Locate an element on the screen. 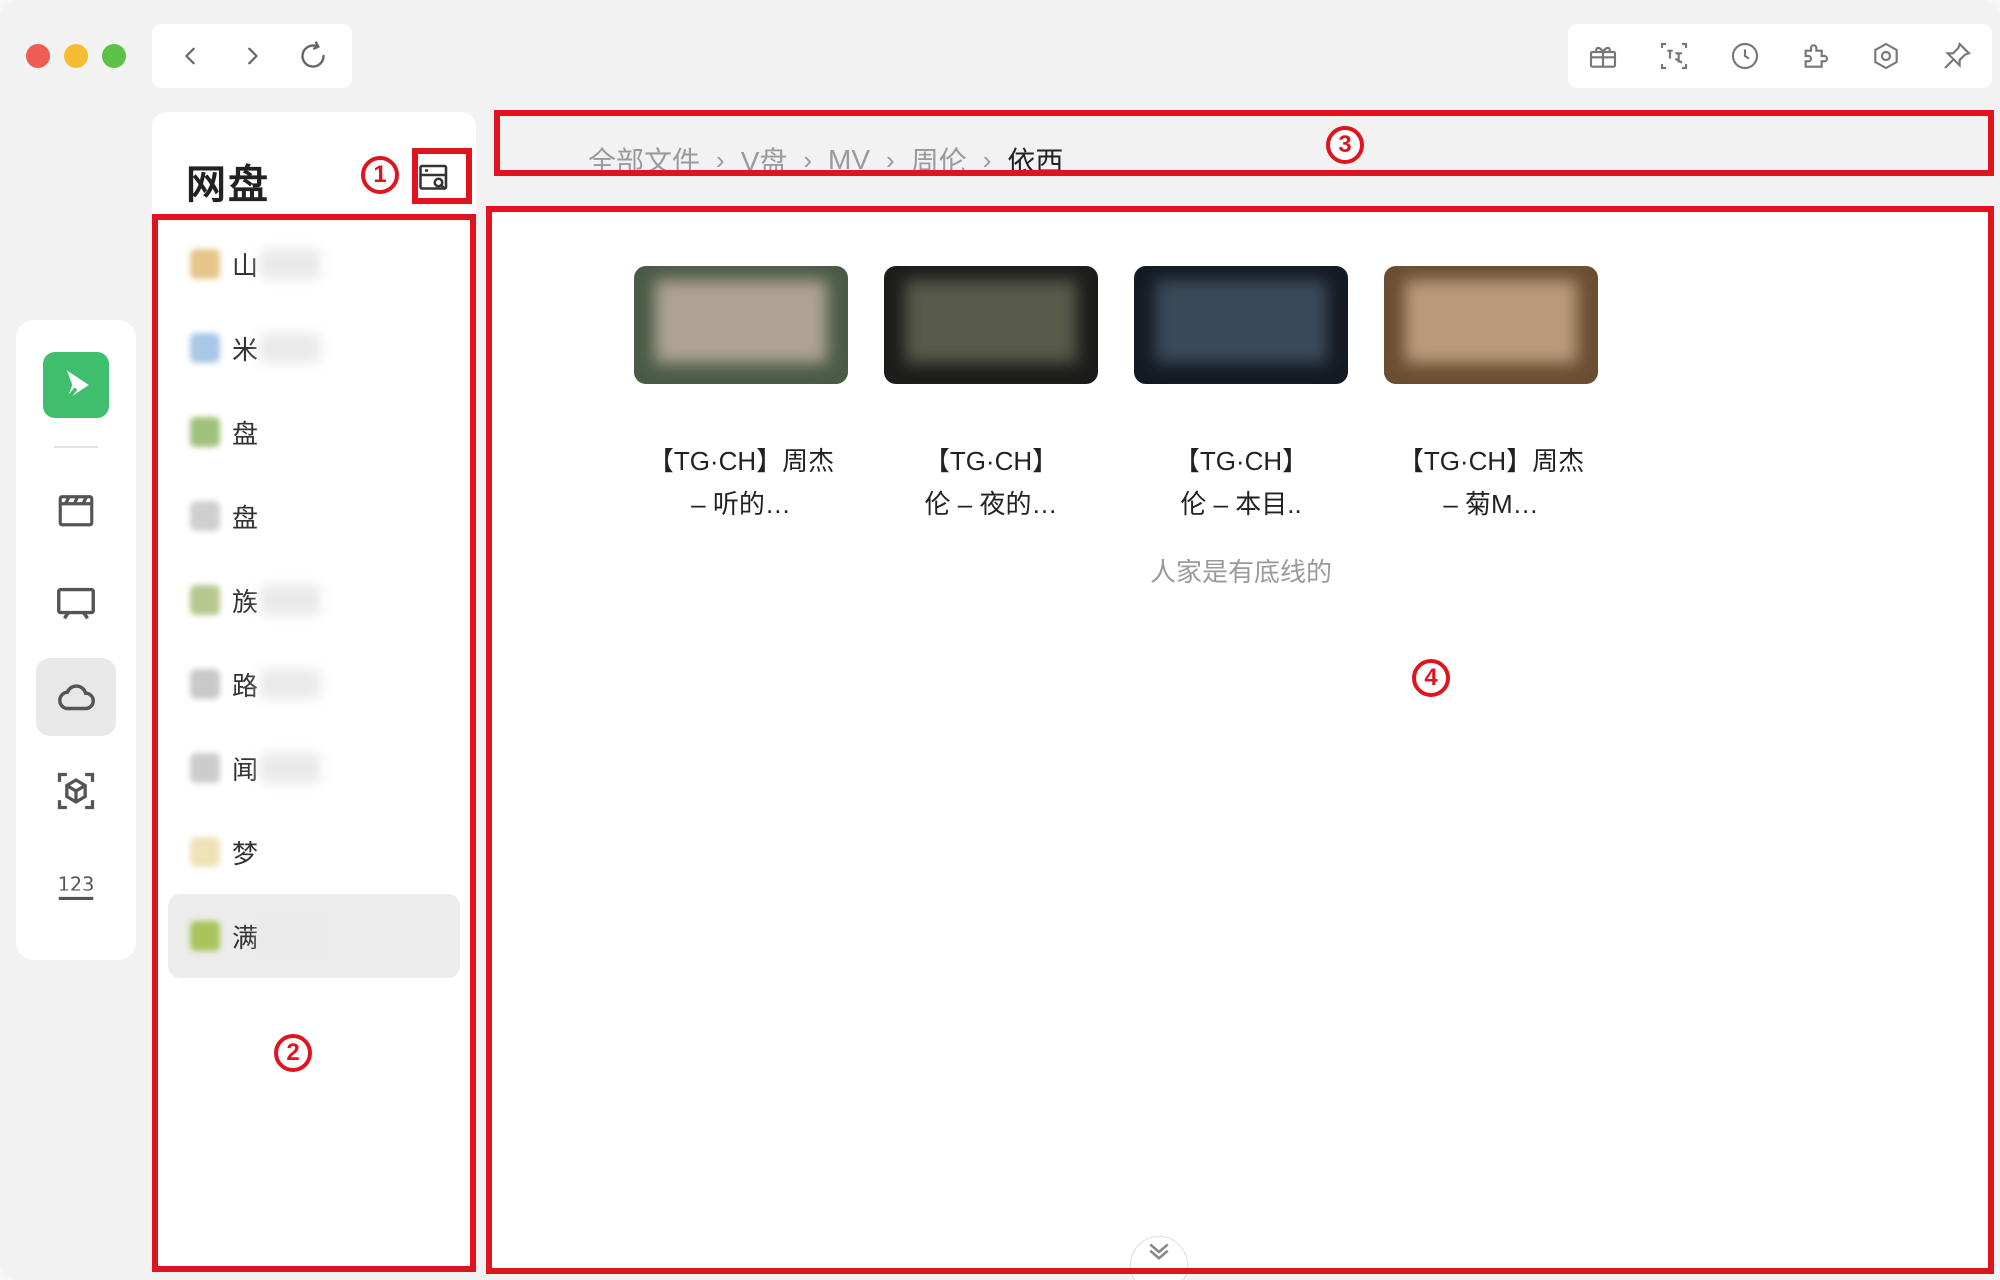  settings-button is located at coordinates (1886, 56).